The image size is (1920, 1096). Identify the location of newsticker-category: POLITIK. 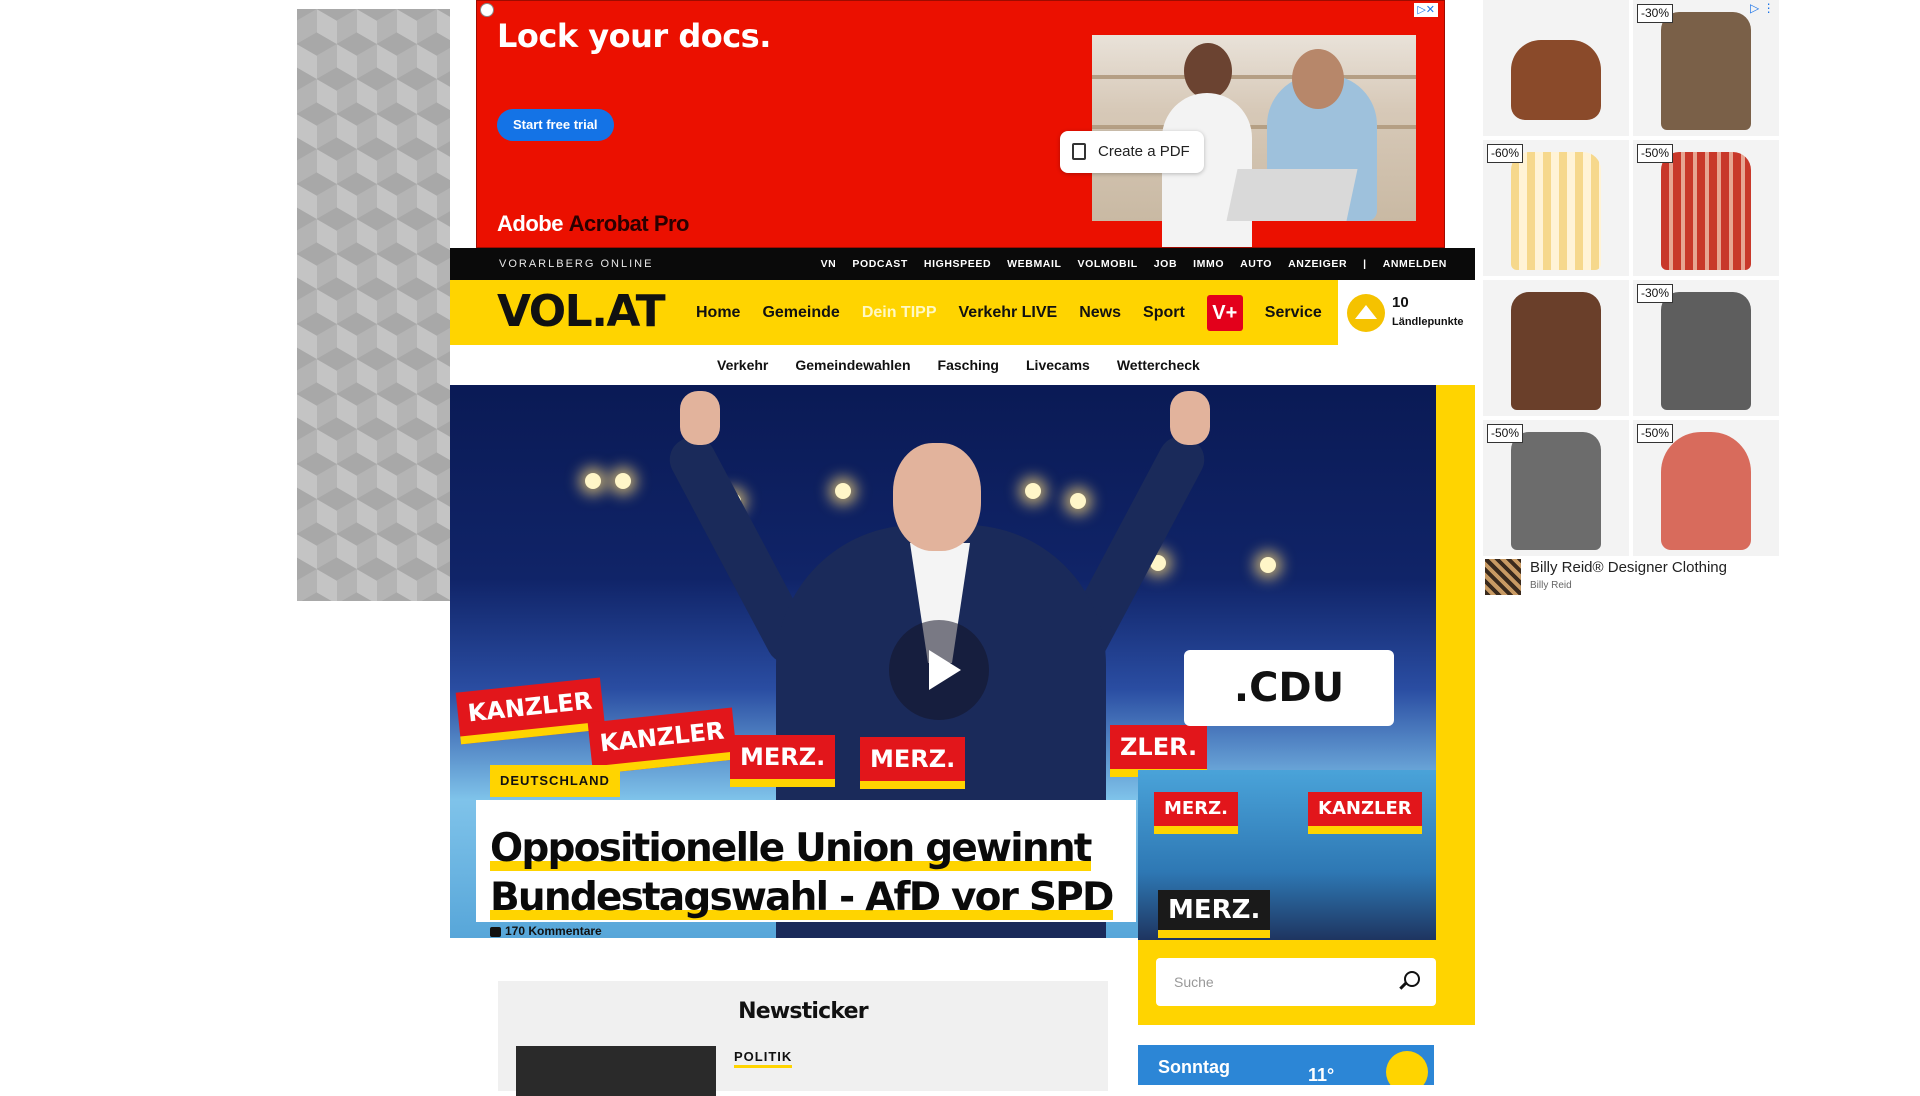
(763, 1058).